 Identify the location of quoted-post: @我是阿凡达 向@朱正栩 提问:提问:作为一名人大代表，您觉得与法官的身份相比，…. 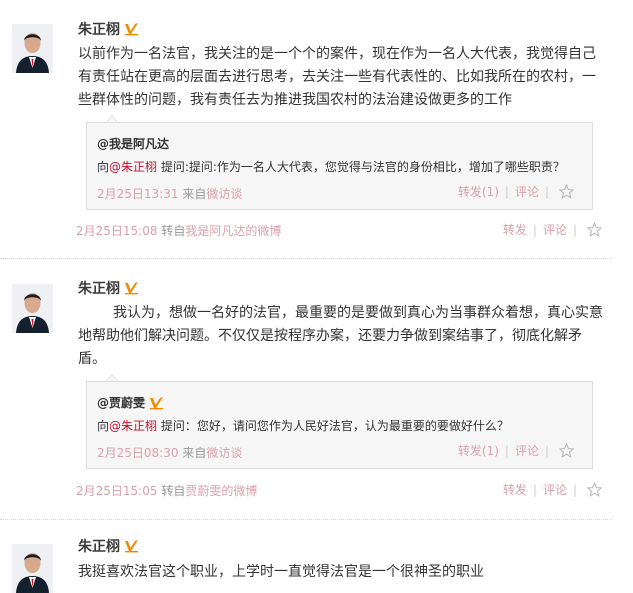
(339, 166).